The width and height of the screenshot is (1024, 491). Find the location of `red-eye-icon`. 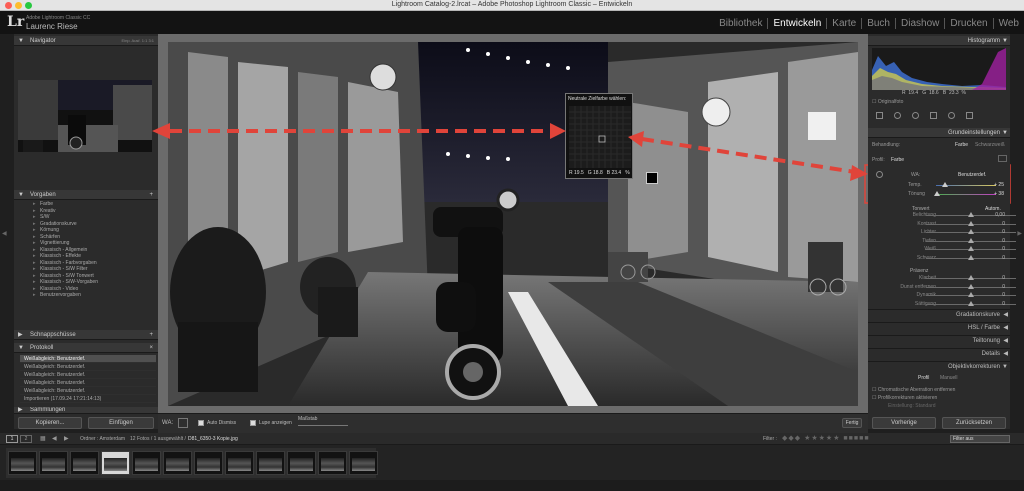

red-eye-icon is located at coordinates (915, 115).